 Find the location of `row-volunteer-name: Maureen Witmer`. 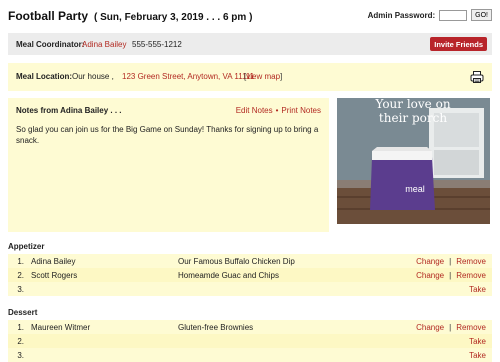

row-volunteer-name: Maureen Witmer is located at coordinates (61, 327).